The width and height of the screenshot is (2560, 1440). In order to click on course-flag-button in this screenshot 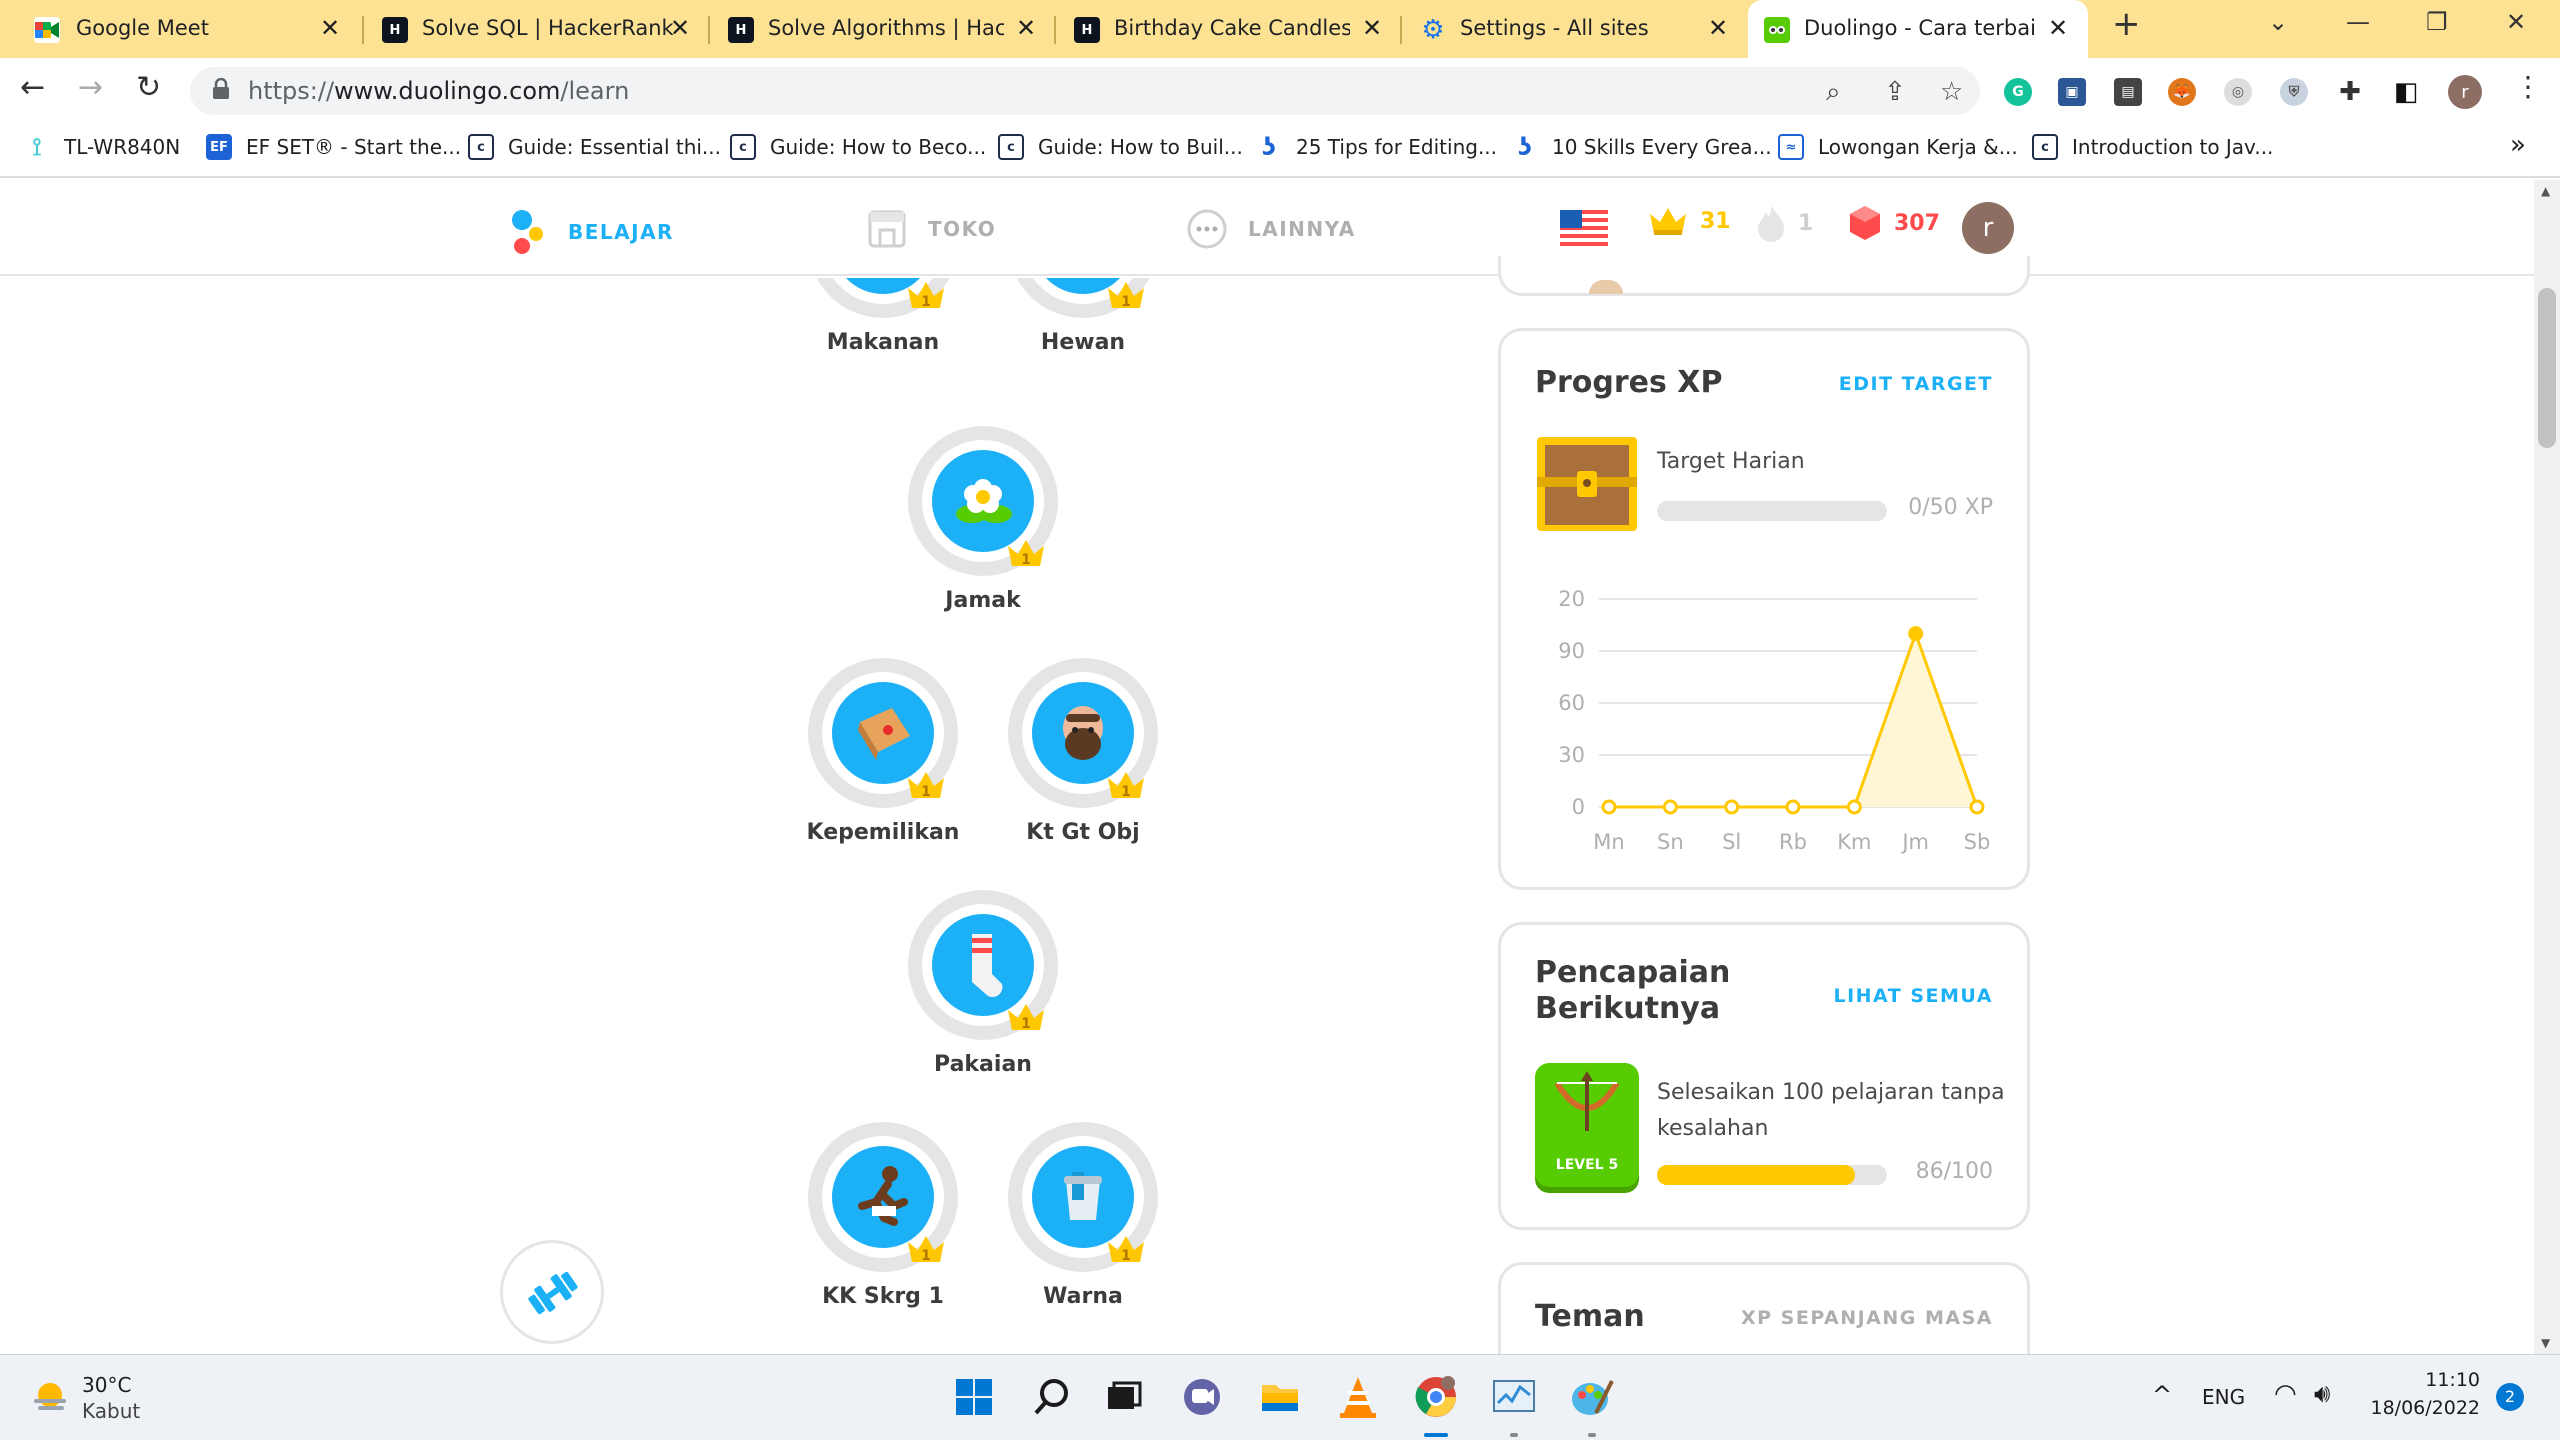, I will do `click(1584, 228)`.